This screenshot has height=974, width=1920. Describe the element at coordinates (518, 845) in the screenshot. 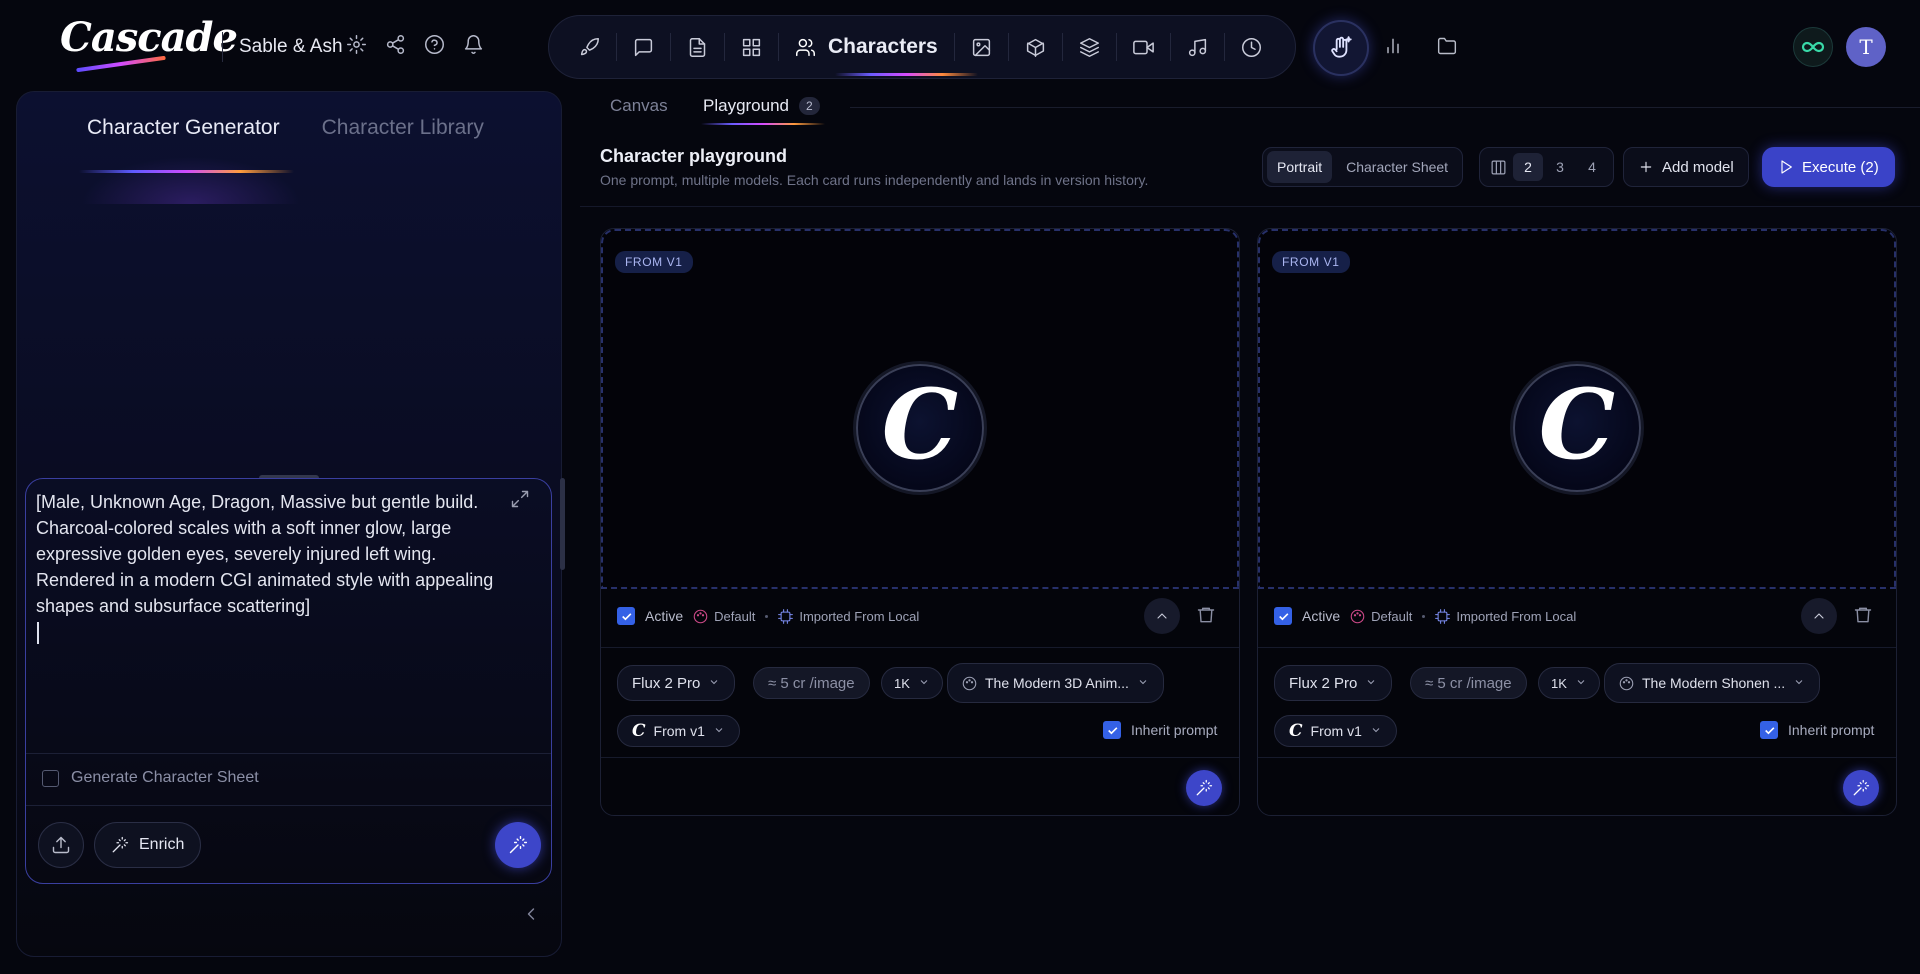

I see `generate-button` at that location.